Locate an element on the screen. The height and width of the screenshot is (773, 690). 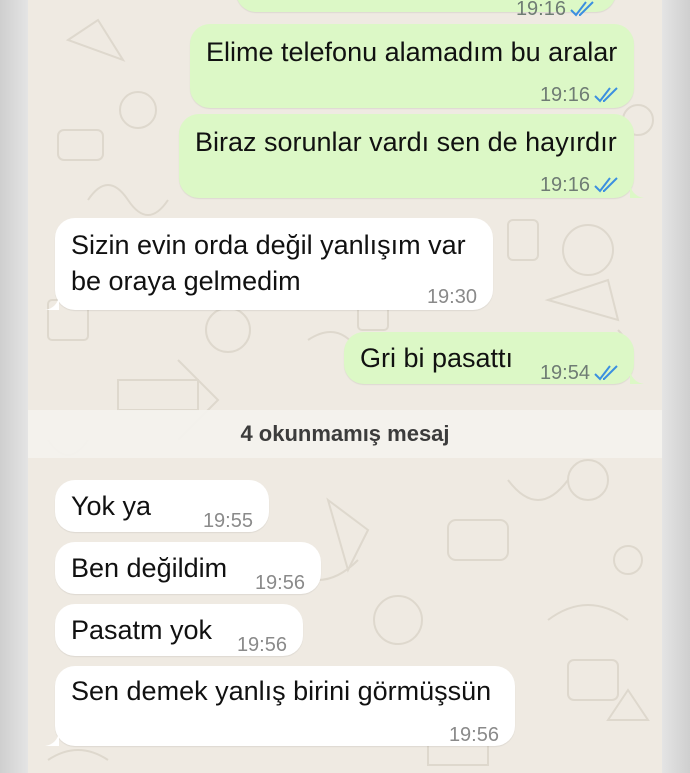
message-text: Gri bi pasattı is located at coordinates (437, 358).